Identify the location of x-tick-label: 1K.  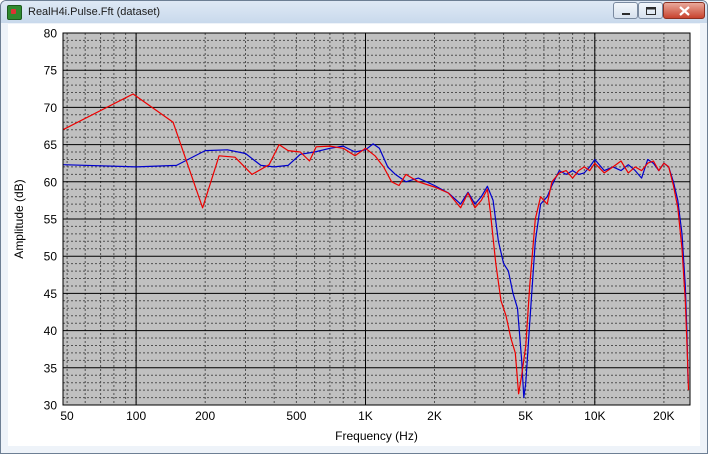
(365, 416).